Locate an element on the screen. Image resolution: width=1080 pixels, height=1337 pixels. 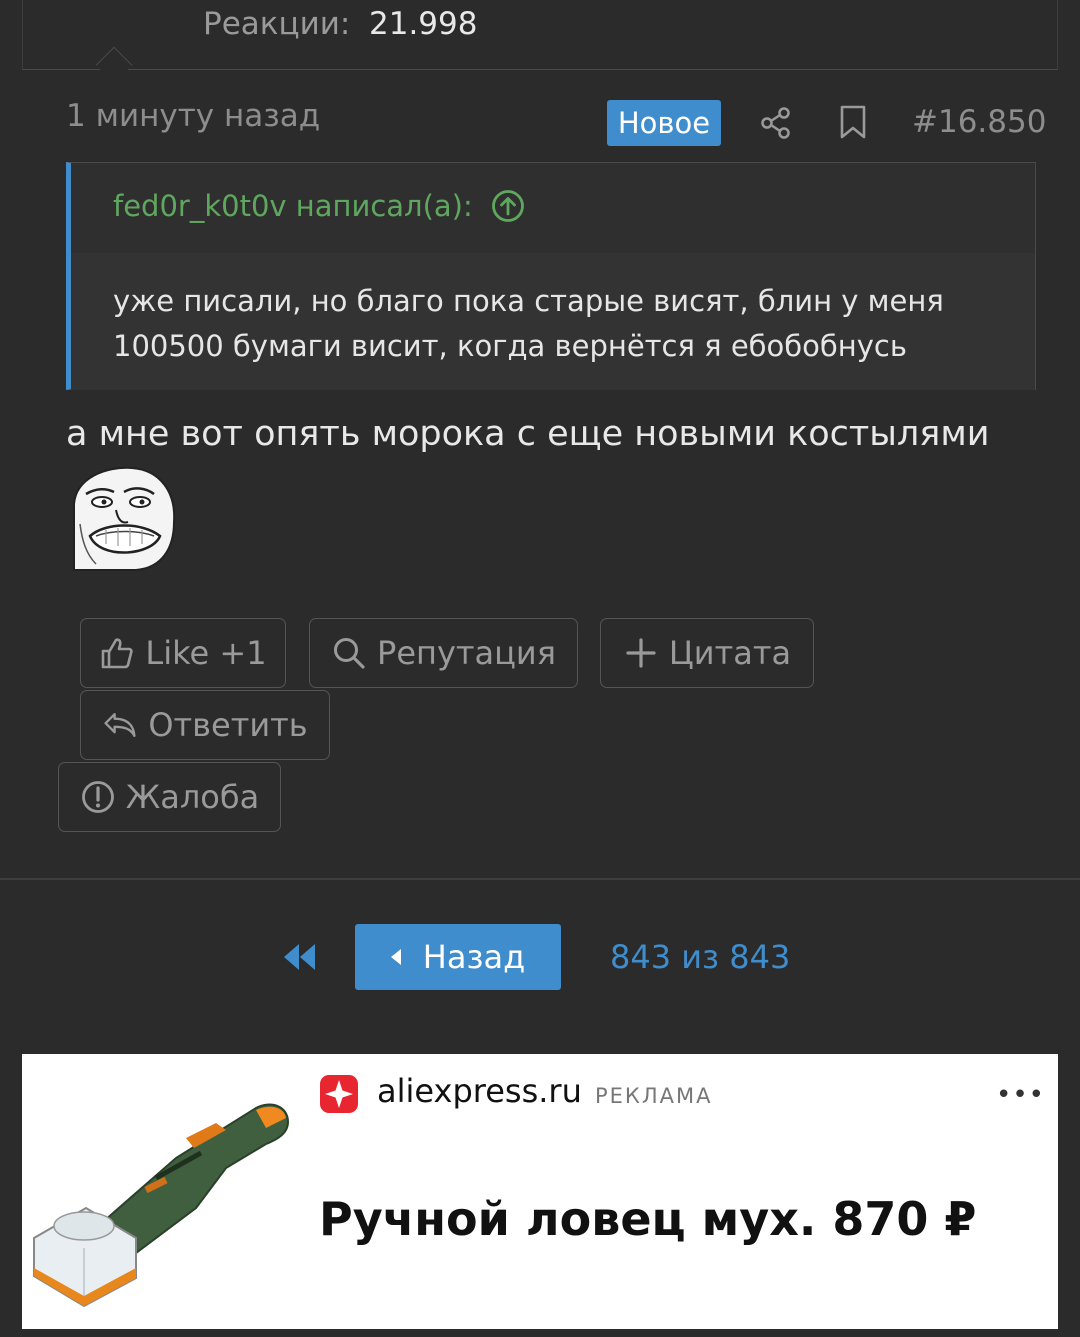
meme-face-image is located at coordinates (122, 518).